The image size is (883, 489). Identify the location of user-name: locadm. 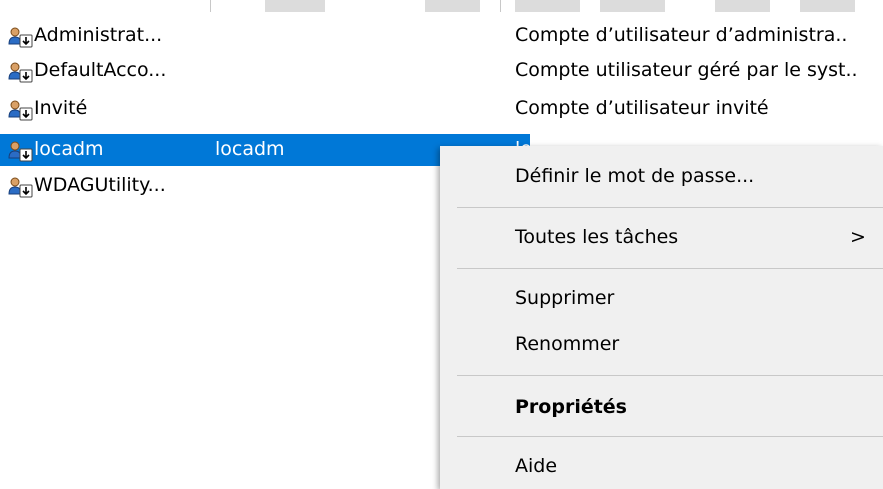
(69, 149).